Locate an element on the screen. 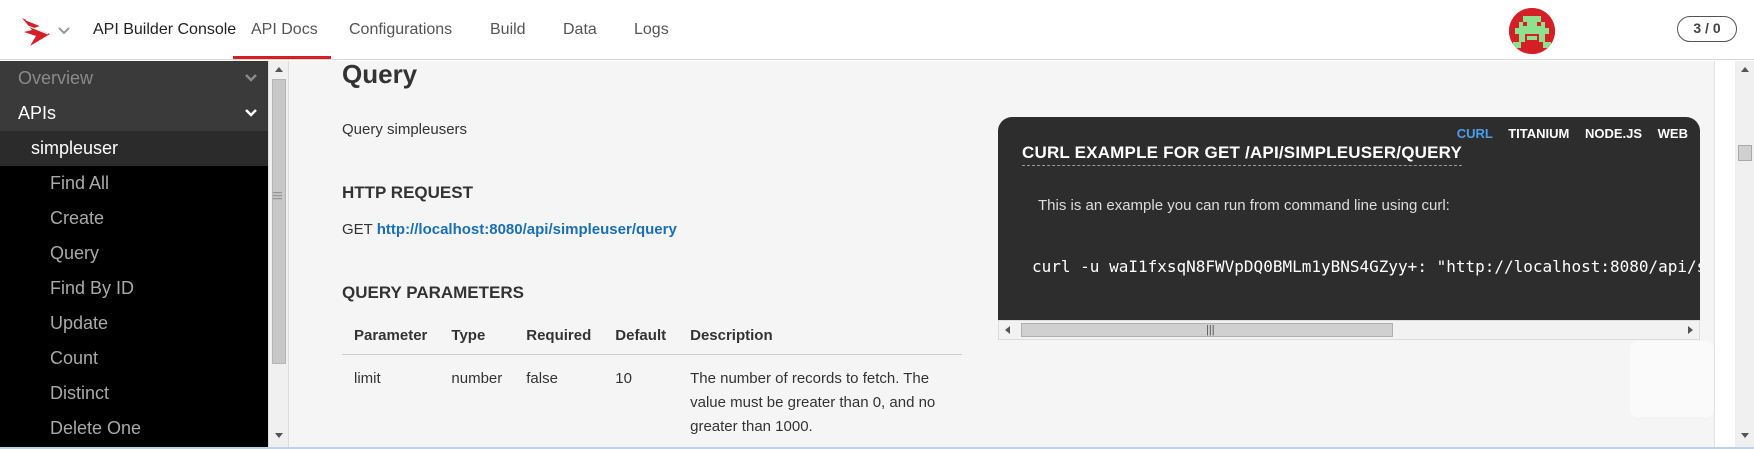  tab-api-docs: API Docs is located at coordinates (284, 30).